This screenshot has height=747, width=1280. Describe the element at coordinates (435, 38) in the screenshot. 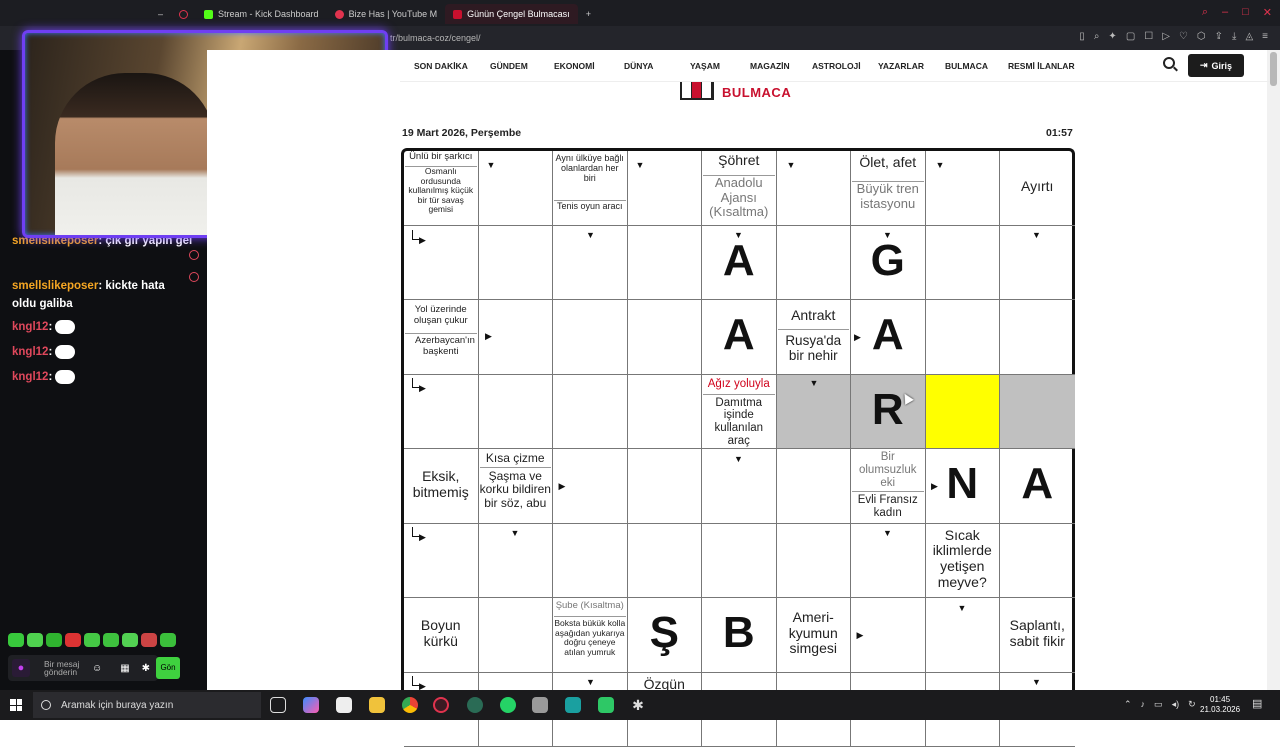

I see `url-field: tr/bulmaca-coz/cengel/` at that location.